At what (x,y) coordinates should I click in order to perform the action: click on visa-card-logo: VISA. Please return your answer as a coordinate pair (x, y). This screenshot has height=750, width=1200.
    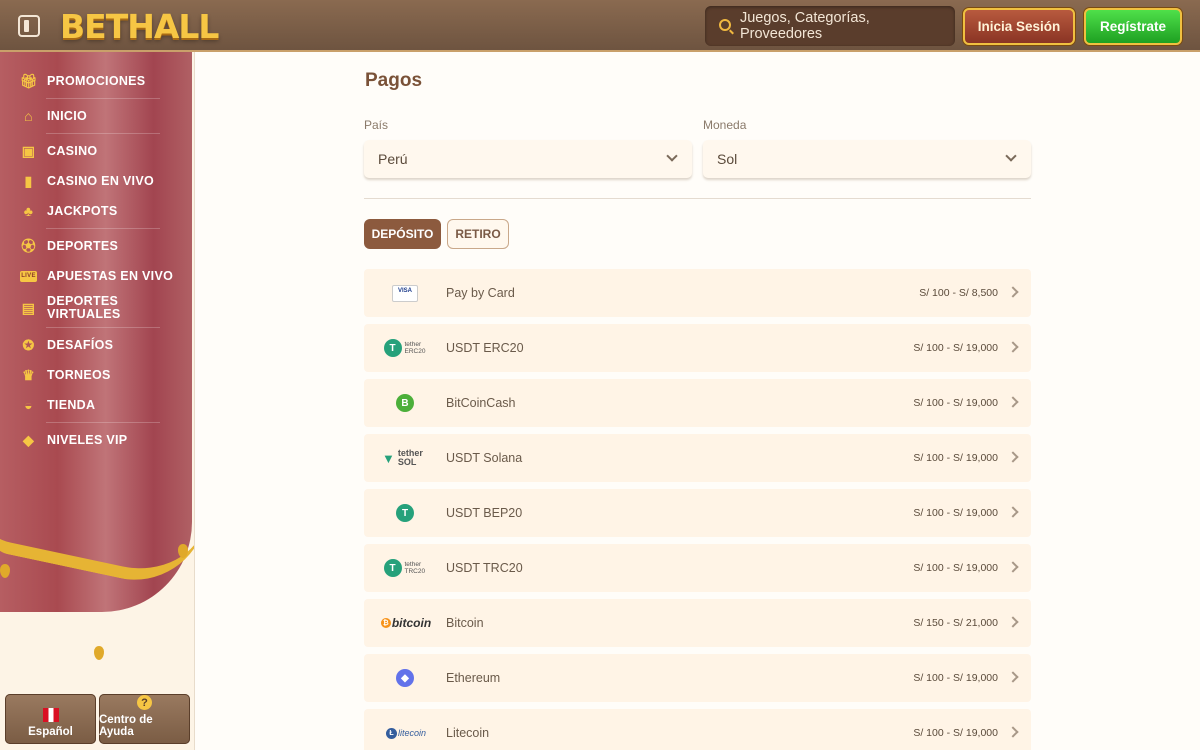
    Looking at the image, I should click on (405, 293).